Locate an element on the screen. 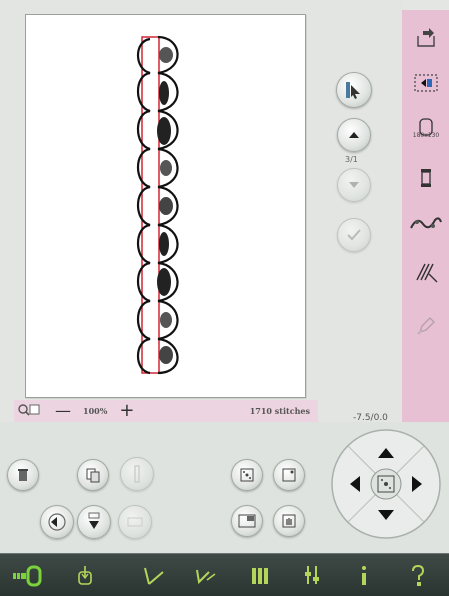 The height and width of the screenshot is (596, 449). zoom-options-icon is located at coordinates (29, 411).